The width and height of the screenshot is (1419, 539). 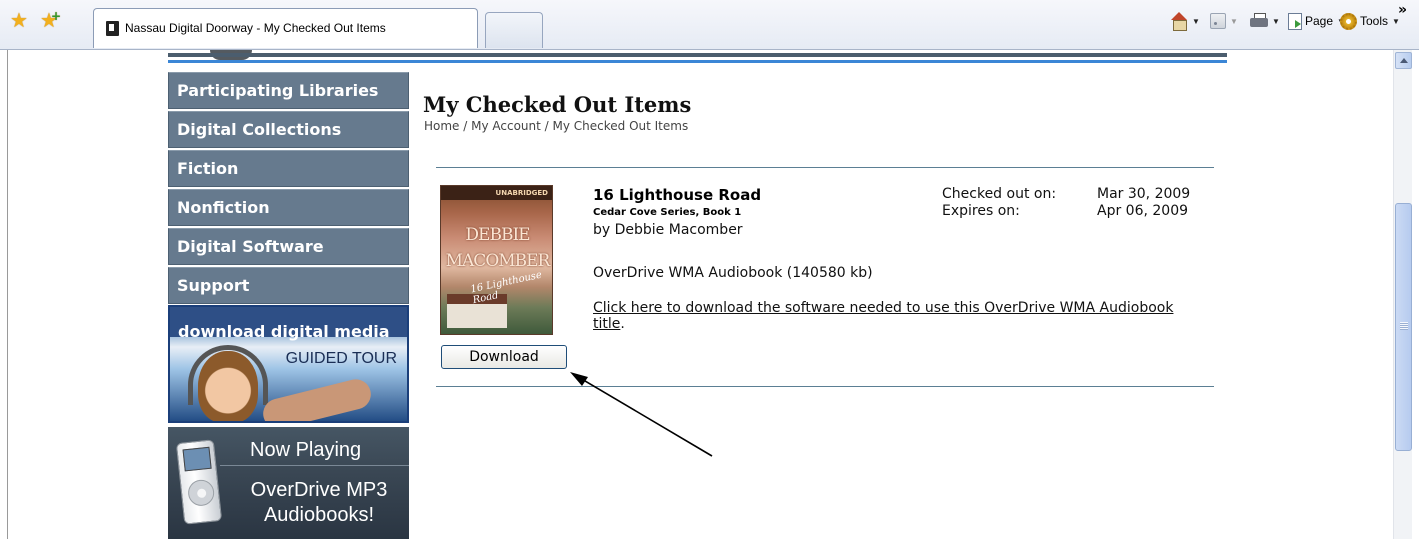 I want to click on print-button: ▼, so click(x=1265, y=21).